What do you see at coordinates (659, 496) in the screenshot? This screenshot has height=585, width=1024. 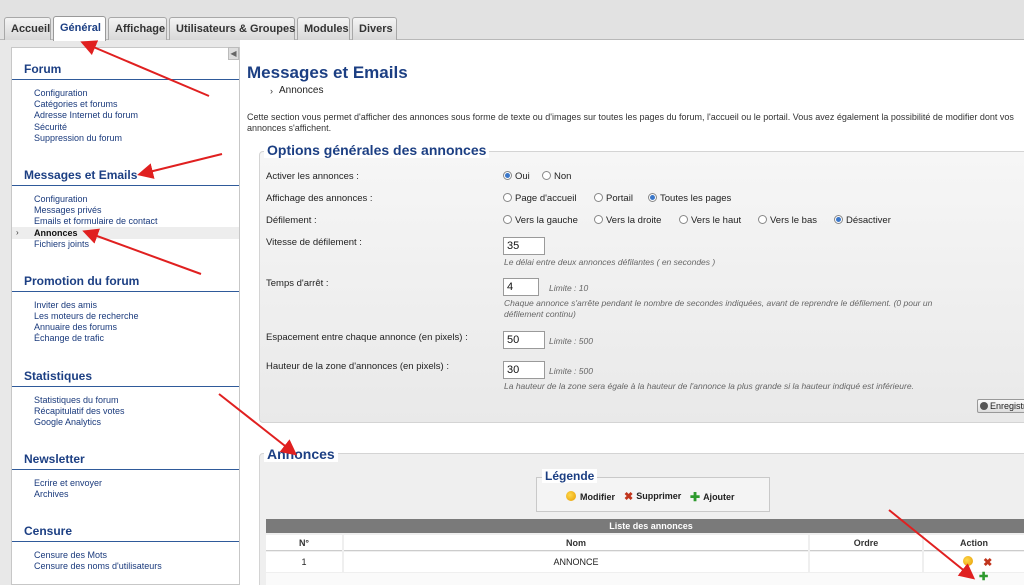 I see `legende-delete-label: Supprimer` at bounding box center [659, 496].